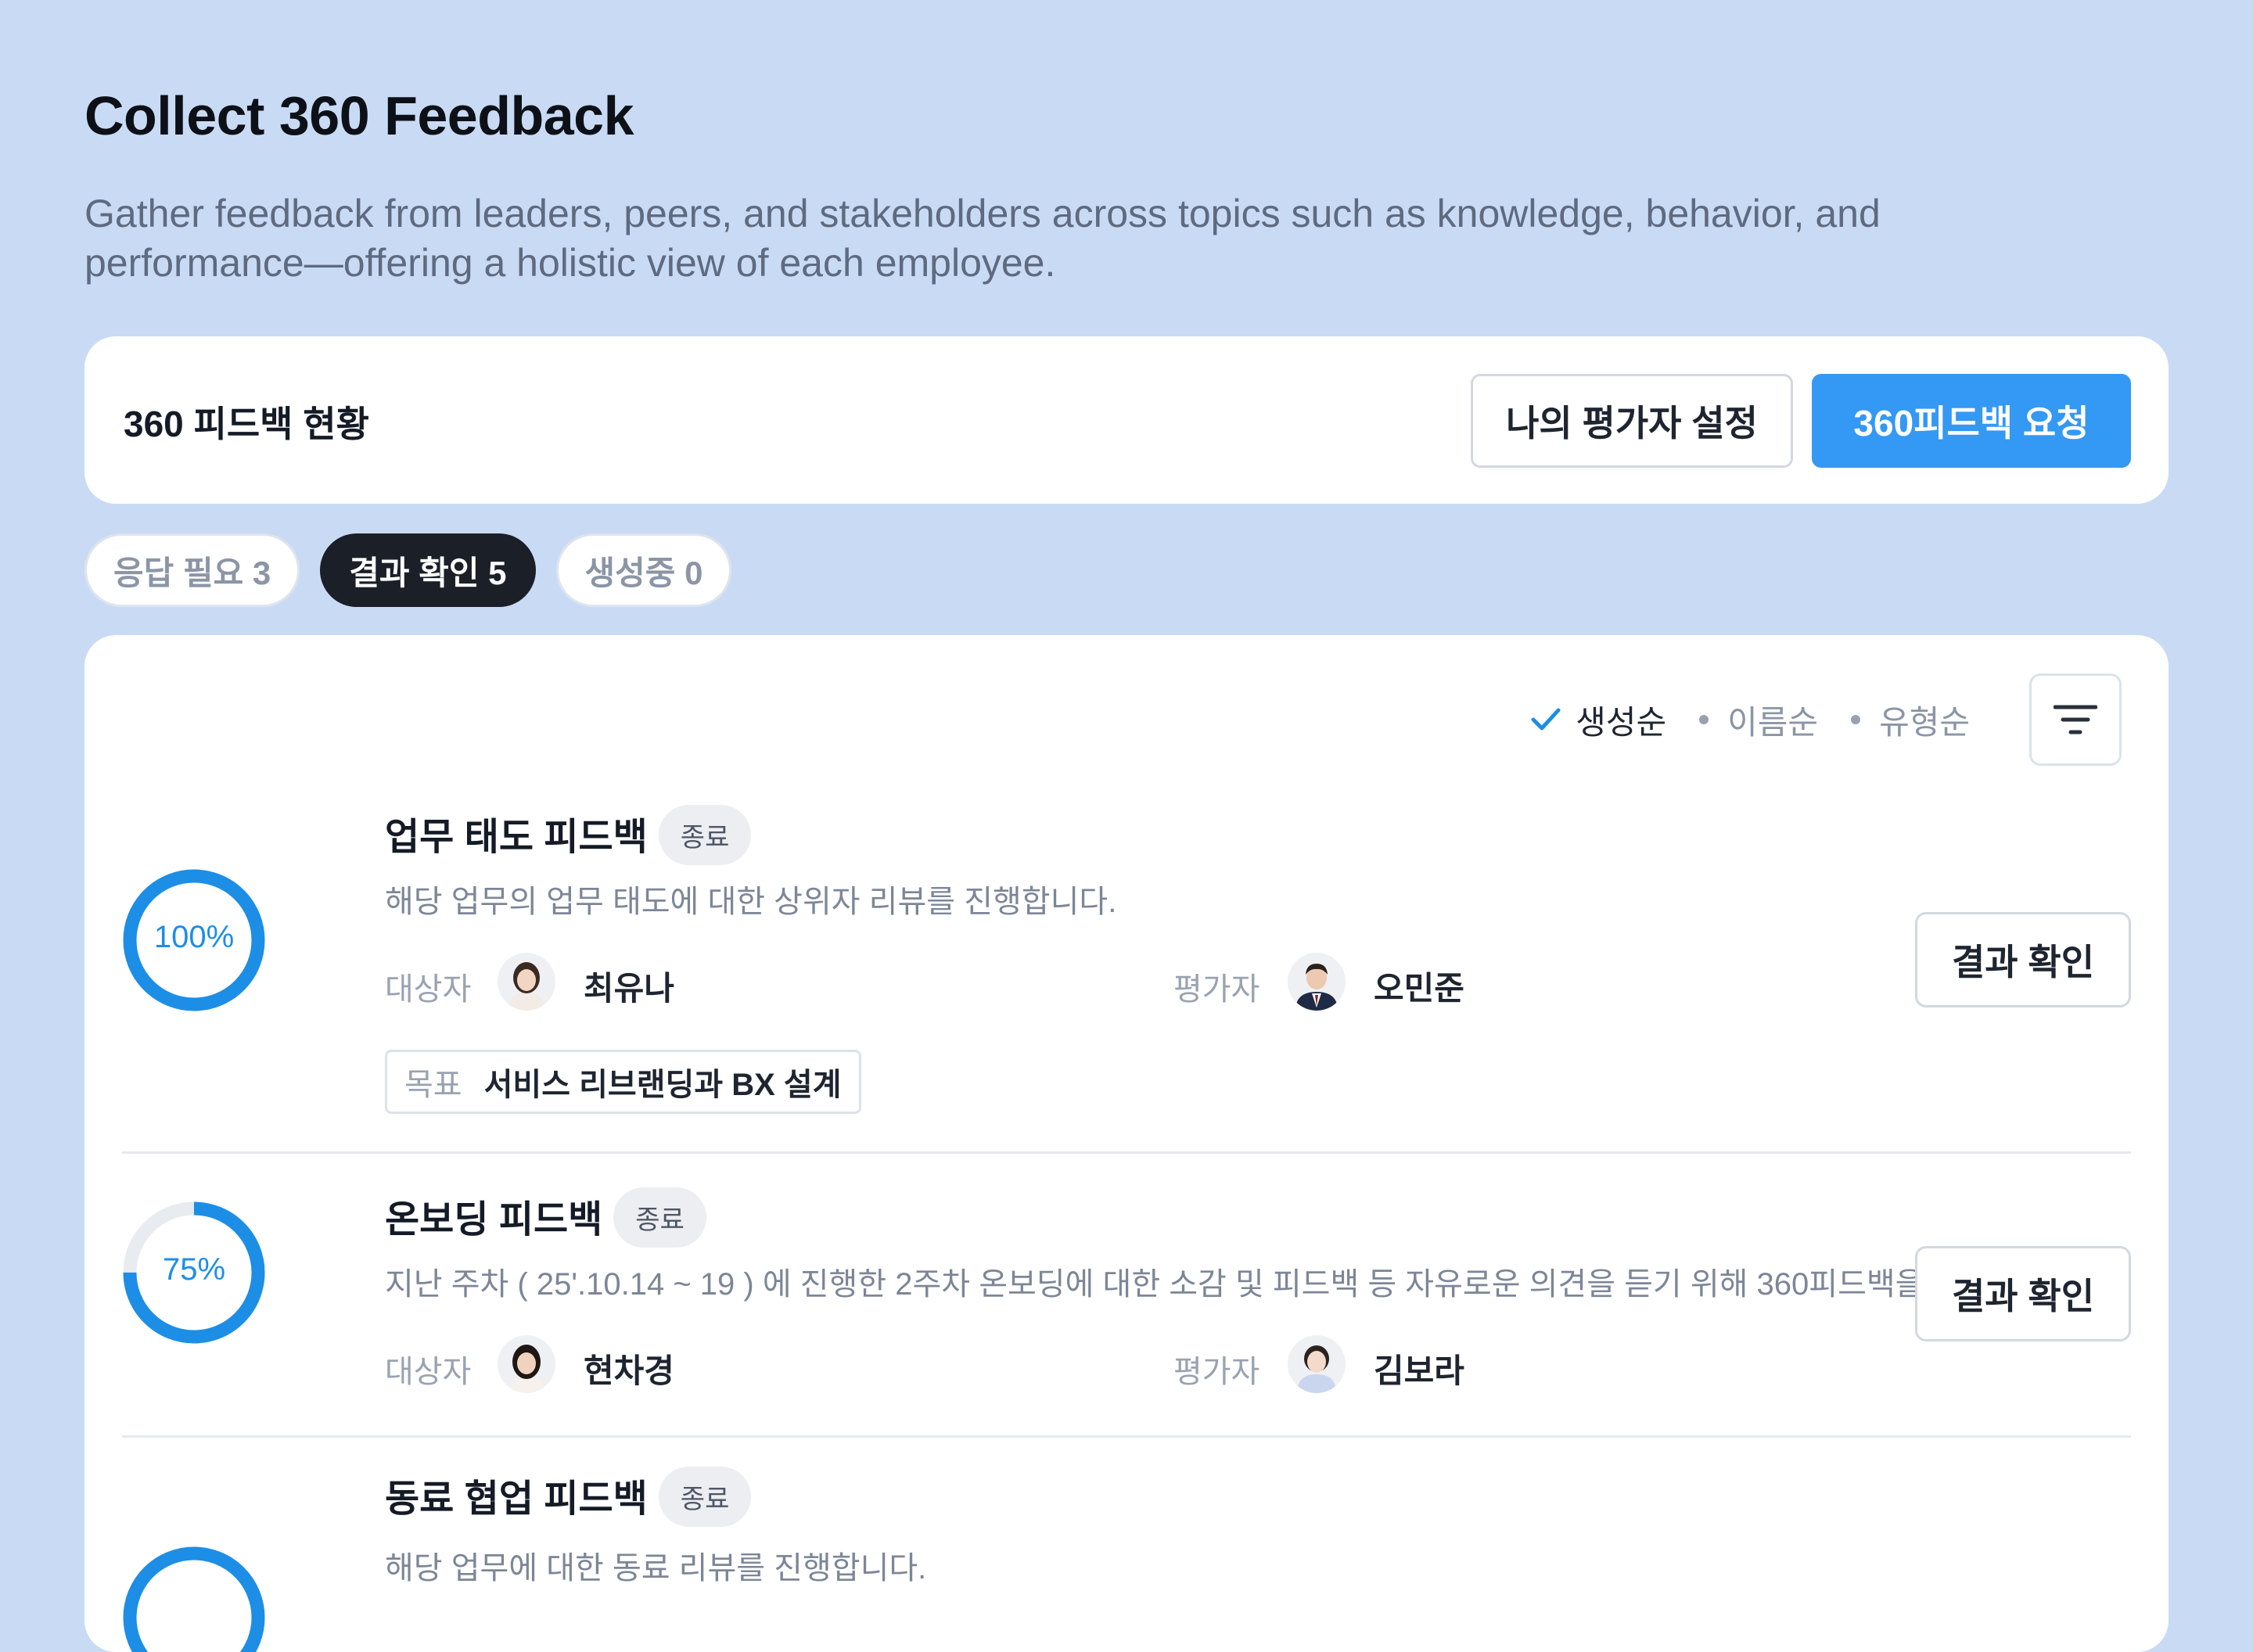 The image size is (2253, 1652). What do you see at coordinates (662, 1085) in the screenshot?
I see `goal-value: 서비스 리브랜딩과 BX 설계` at bounding box center [662, 1085].